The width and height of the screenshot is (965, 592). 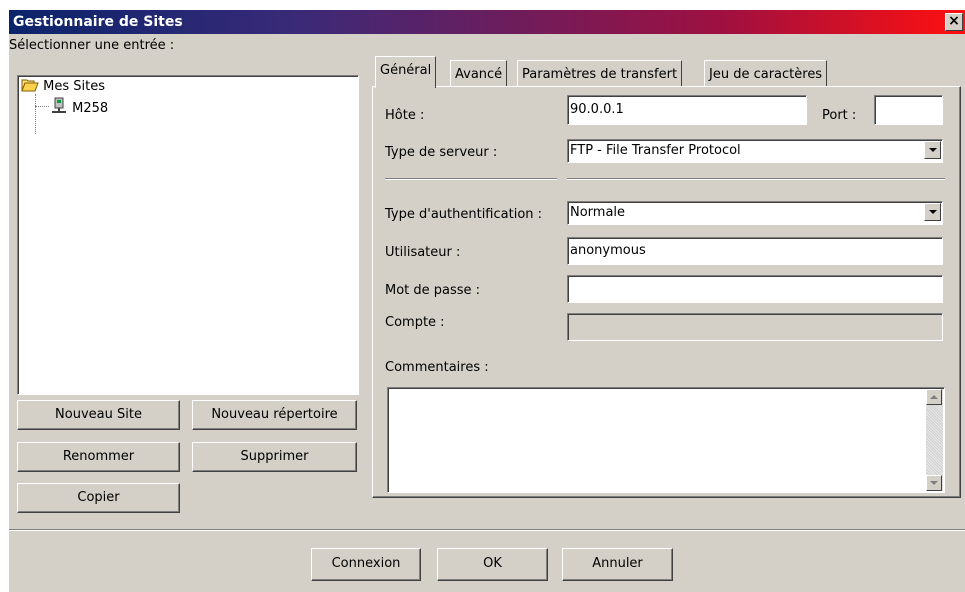 I want to click on title-bar: Gestionnaire de Sites ×, so click(x=487, y=22).